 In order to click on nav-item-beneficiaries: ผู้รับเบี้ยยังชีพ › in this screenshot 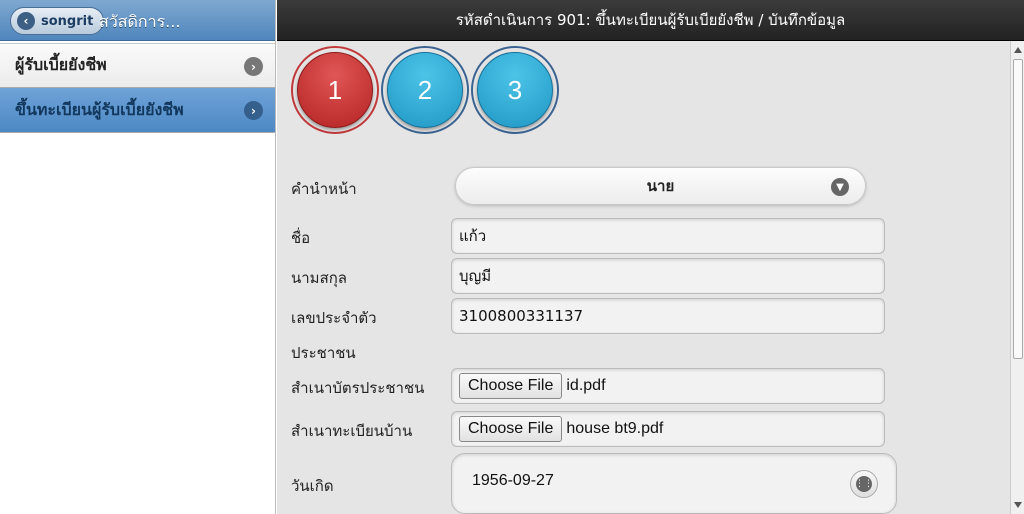, I will do `click(137, 65)`.